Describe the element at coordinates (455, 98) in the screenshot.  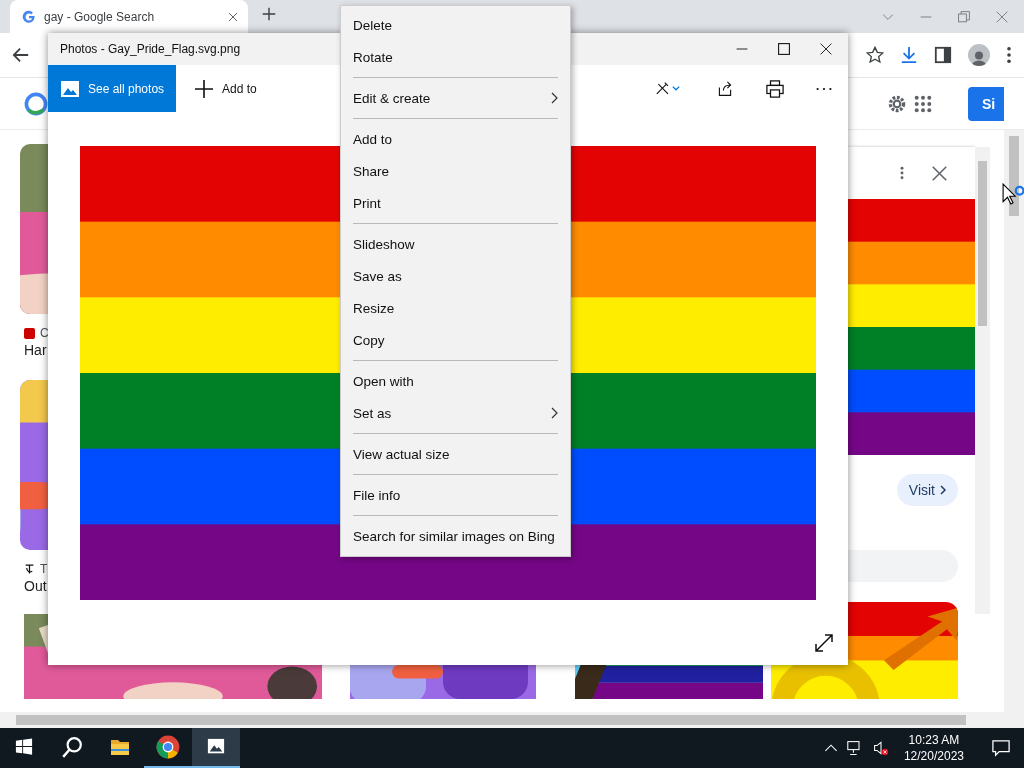
I see `menu-item: Edit & create` at that location.